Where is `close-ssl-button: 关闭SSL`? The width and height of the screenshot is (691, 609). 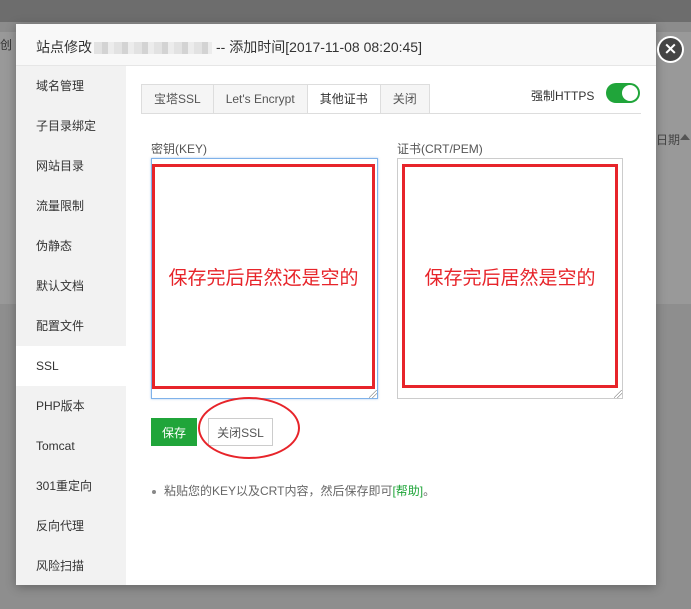
close-ssl-button: 关闭SSL is located at coordinates (240, 432).